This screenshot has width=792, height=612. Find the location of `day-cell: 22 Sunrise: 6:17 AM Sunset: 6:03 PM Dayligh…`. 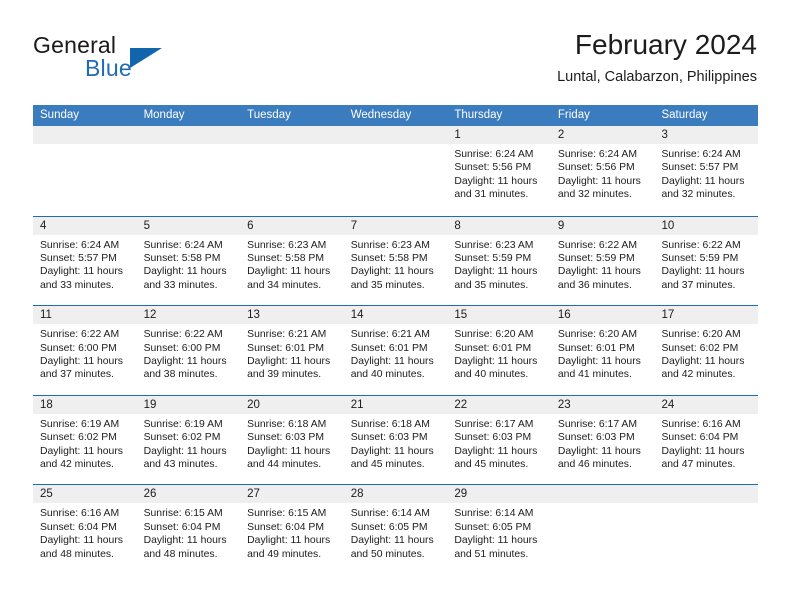

day-cell: 22 Sunrise: 6:17 AM Sunset: 6:03 PM Dayligh… is located at coordinates (499, 440).